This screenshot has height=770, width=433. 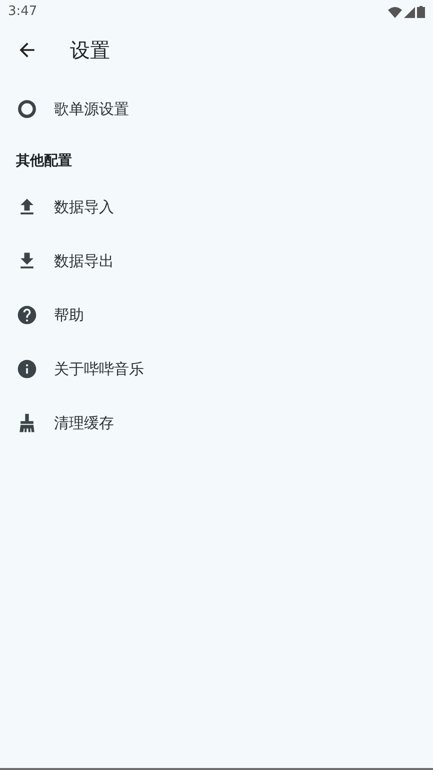 I want to click on settings-item: 帮助, so click(x=216, y=315).